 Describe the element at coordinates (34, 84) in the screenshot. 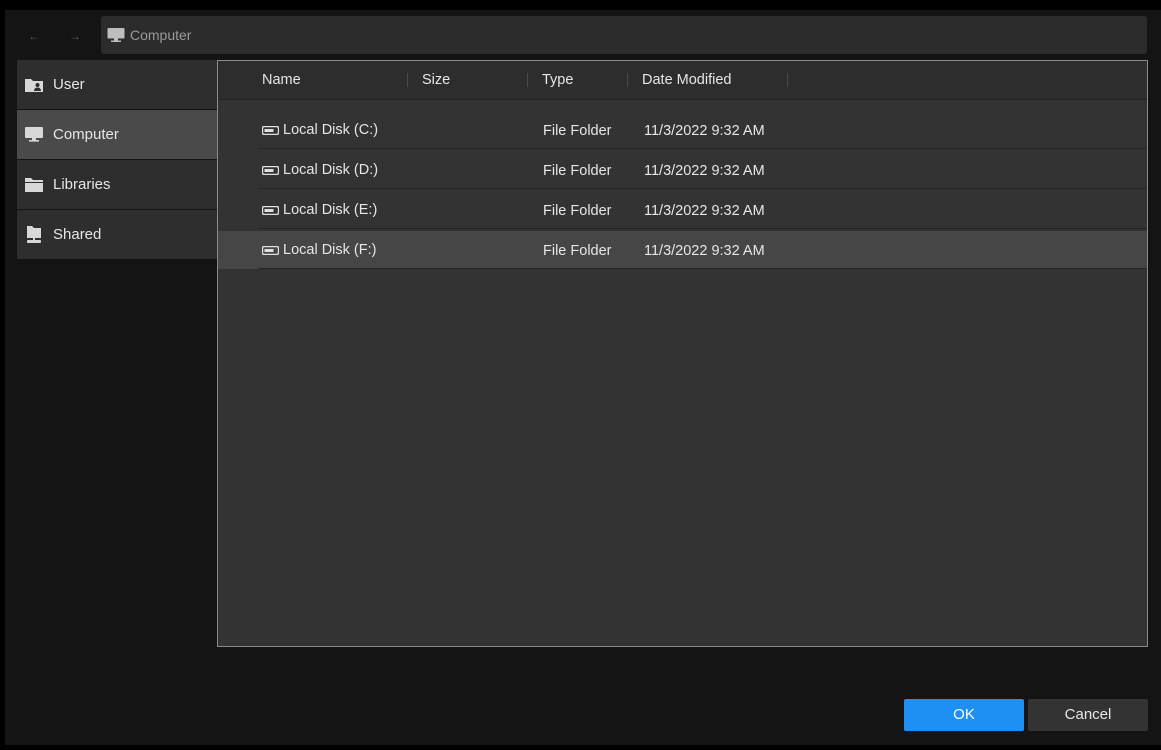

I see `user-folder-icon` at that location.